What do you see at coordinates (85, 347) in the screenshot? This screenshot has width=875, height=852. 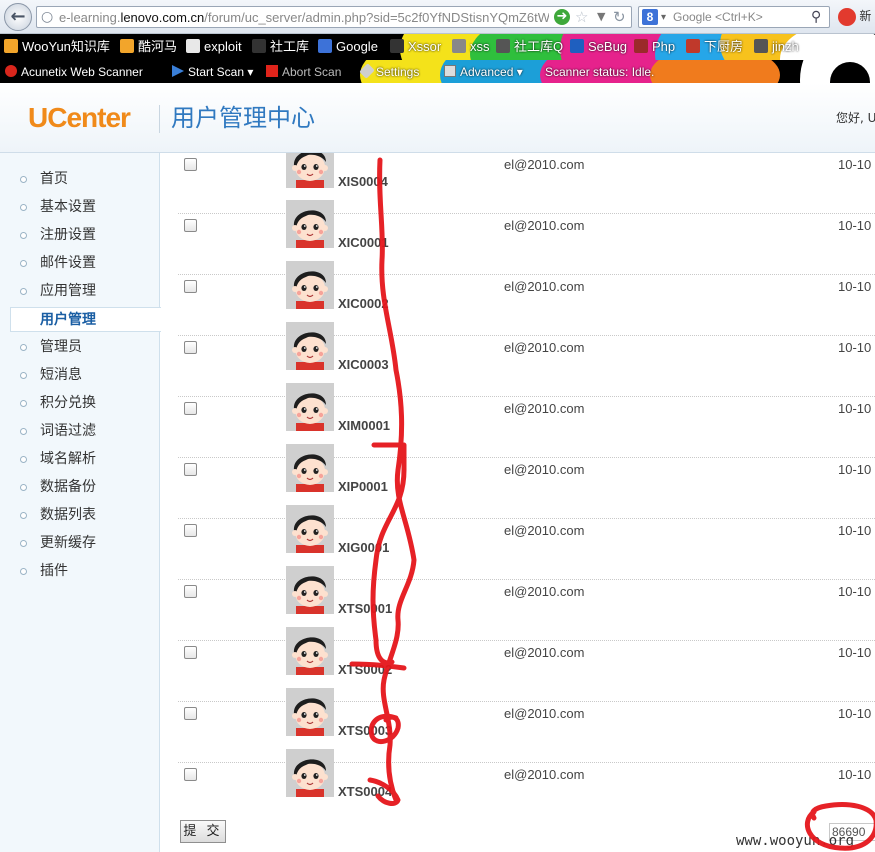 I see `sidebar-item: 管理员` at bounding box center [85, 347].